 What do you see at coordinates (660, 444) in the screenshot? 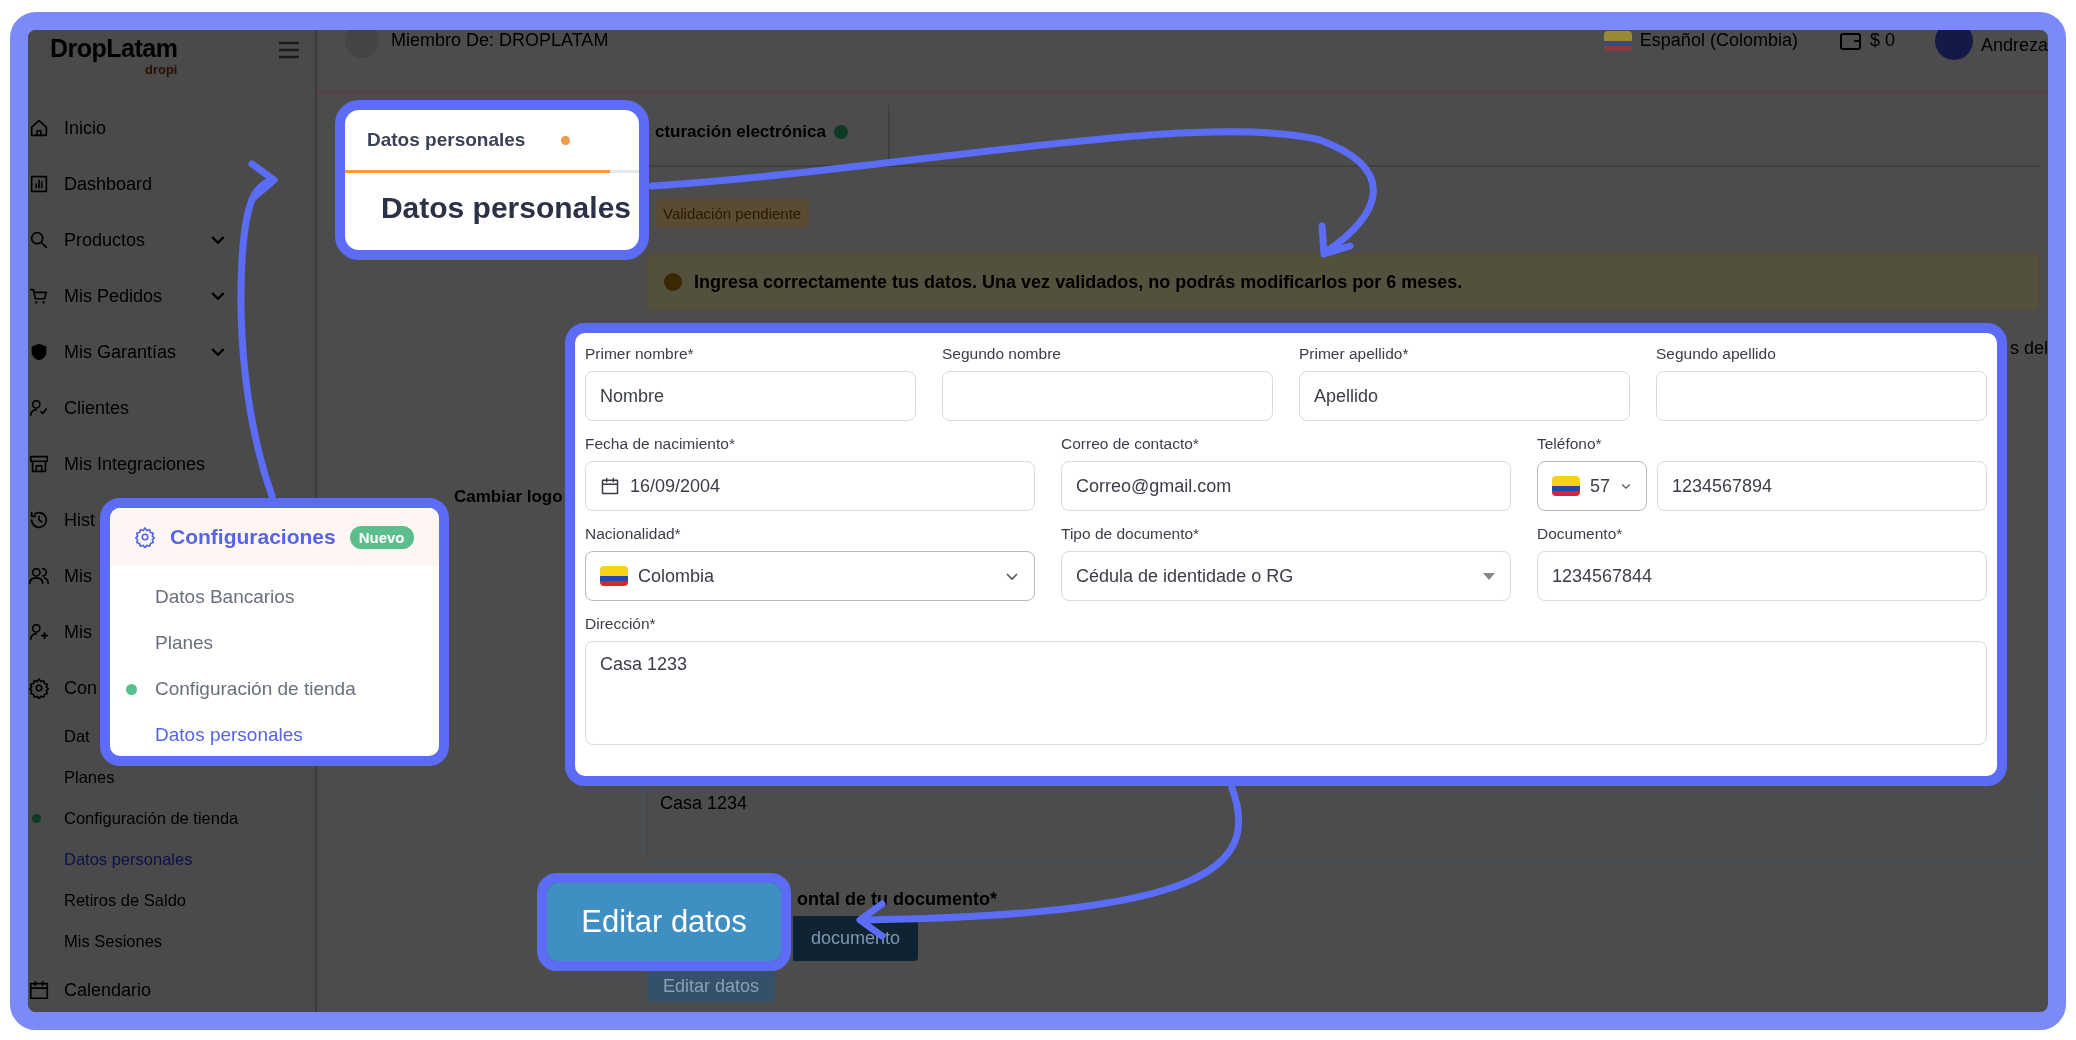
I see `field-label: Fecha de nacimiento*` at bounding box center [660, 444].